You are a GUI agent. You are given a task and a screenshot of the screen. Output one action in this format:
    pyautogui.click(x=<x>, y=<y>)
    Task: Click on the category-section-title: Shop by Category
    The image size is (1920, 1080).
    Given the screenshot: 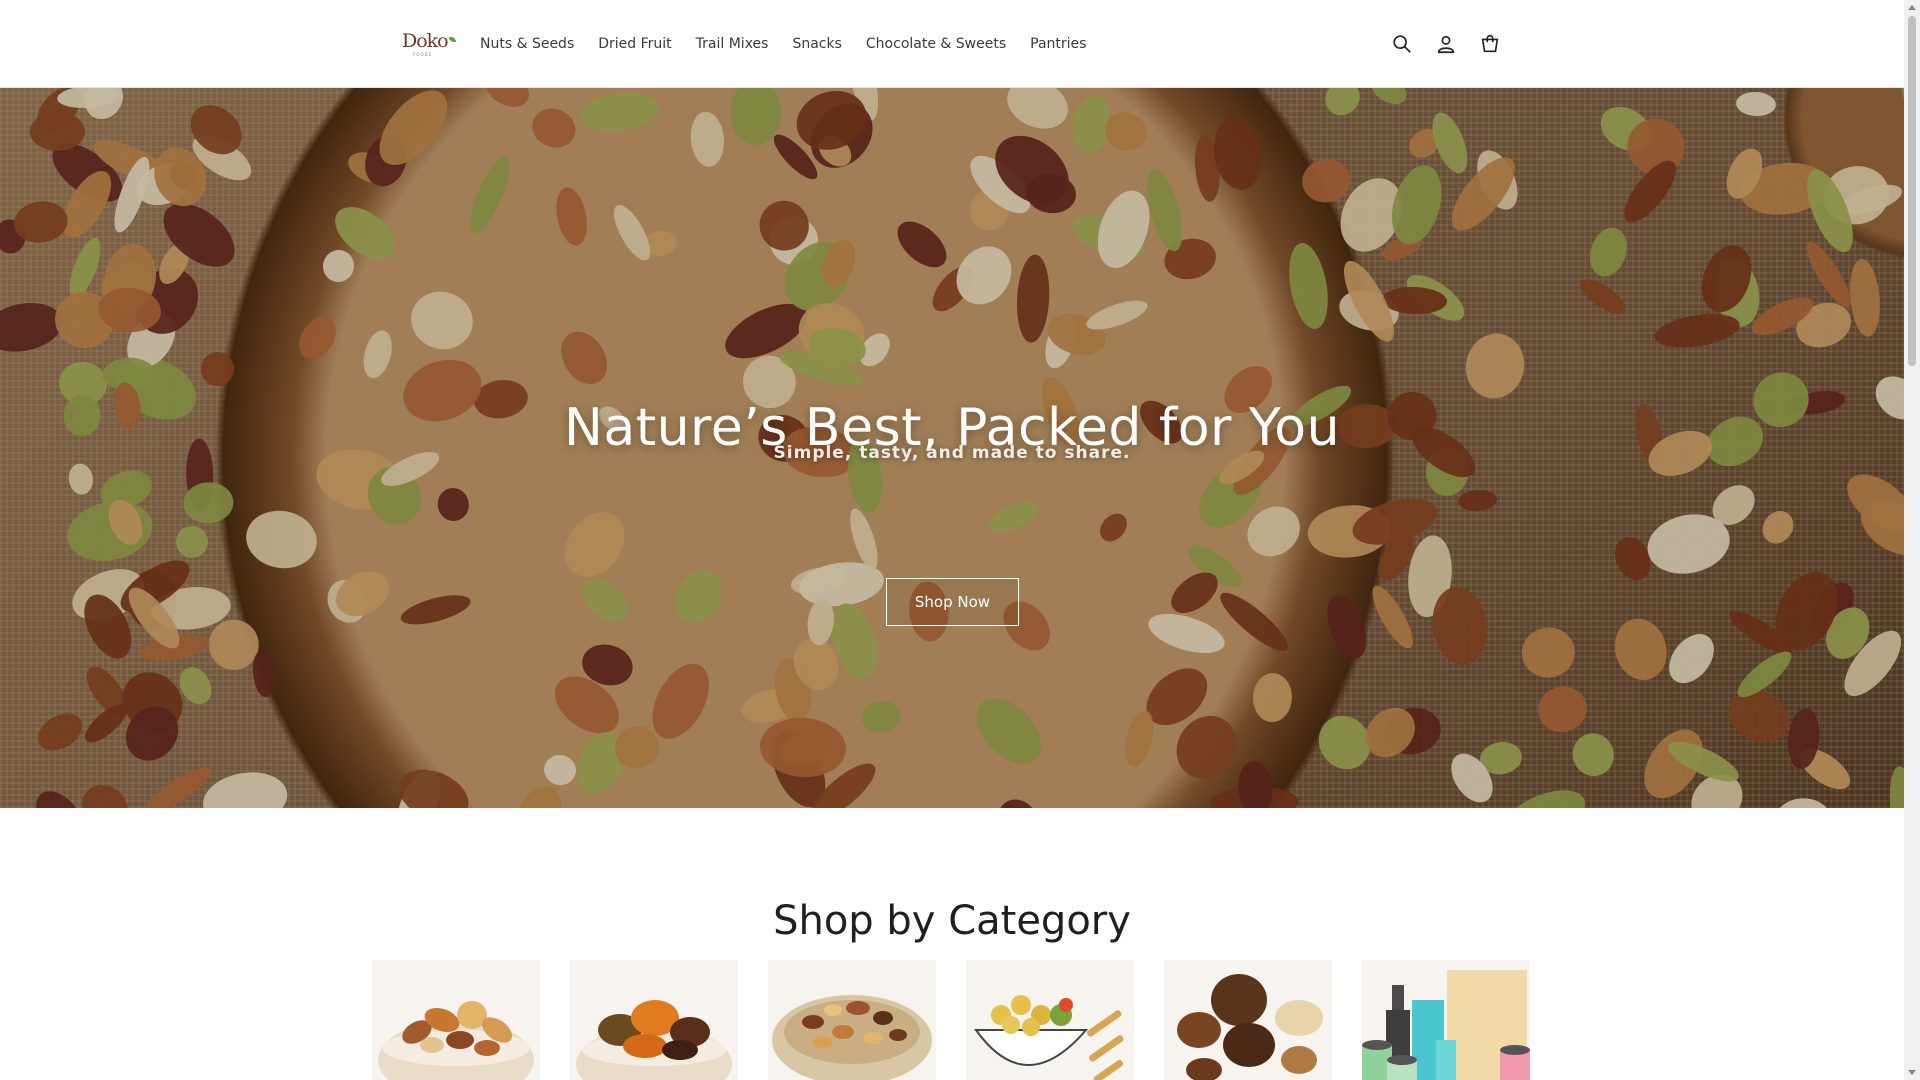 What is the action you would take?
    pyautogui.click(x=952, y=921)
    